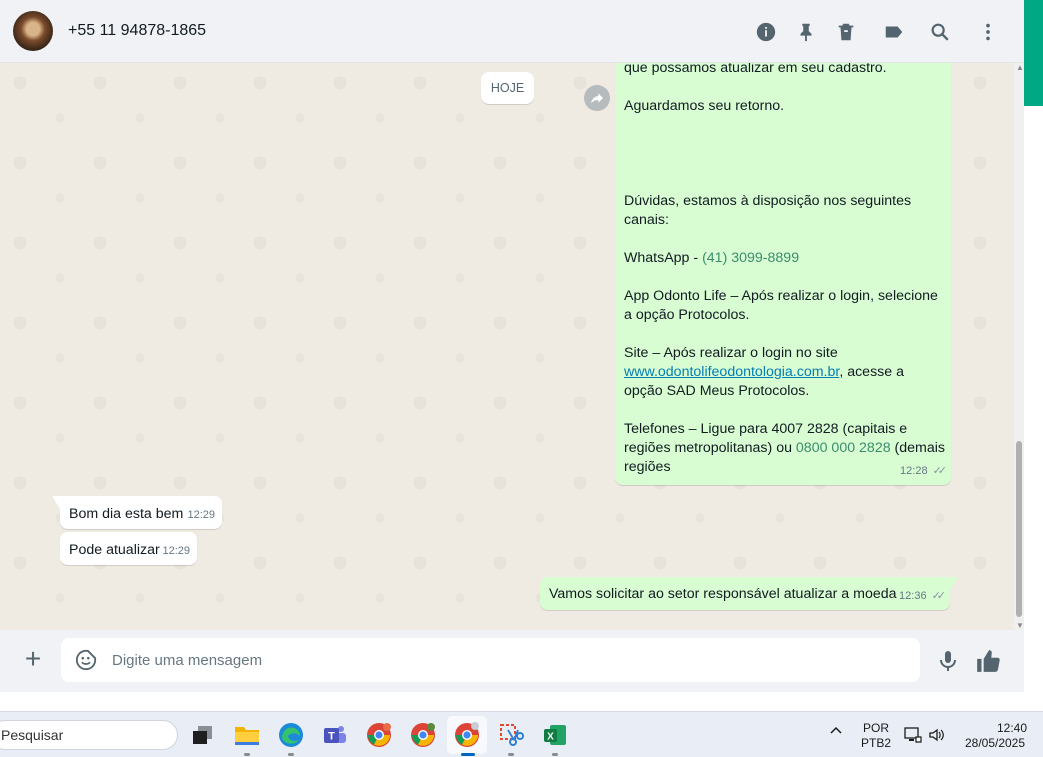 The image size is (1043, 757). Describe the element at coordinates (836, 731) in the screenshot. I see `show-hidden-icons` at that location.